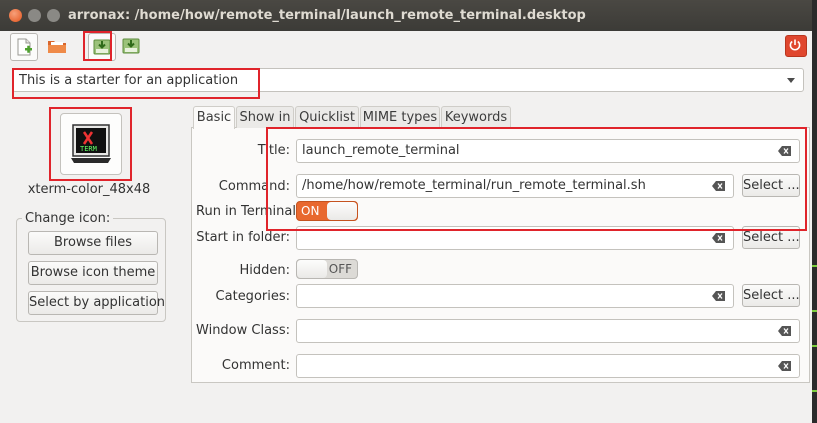 The height and width of the screenshot is (423, 817). I want to click on tab-show-in: Show in, so click(265, 117).